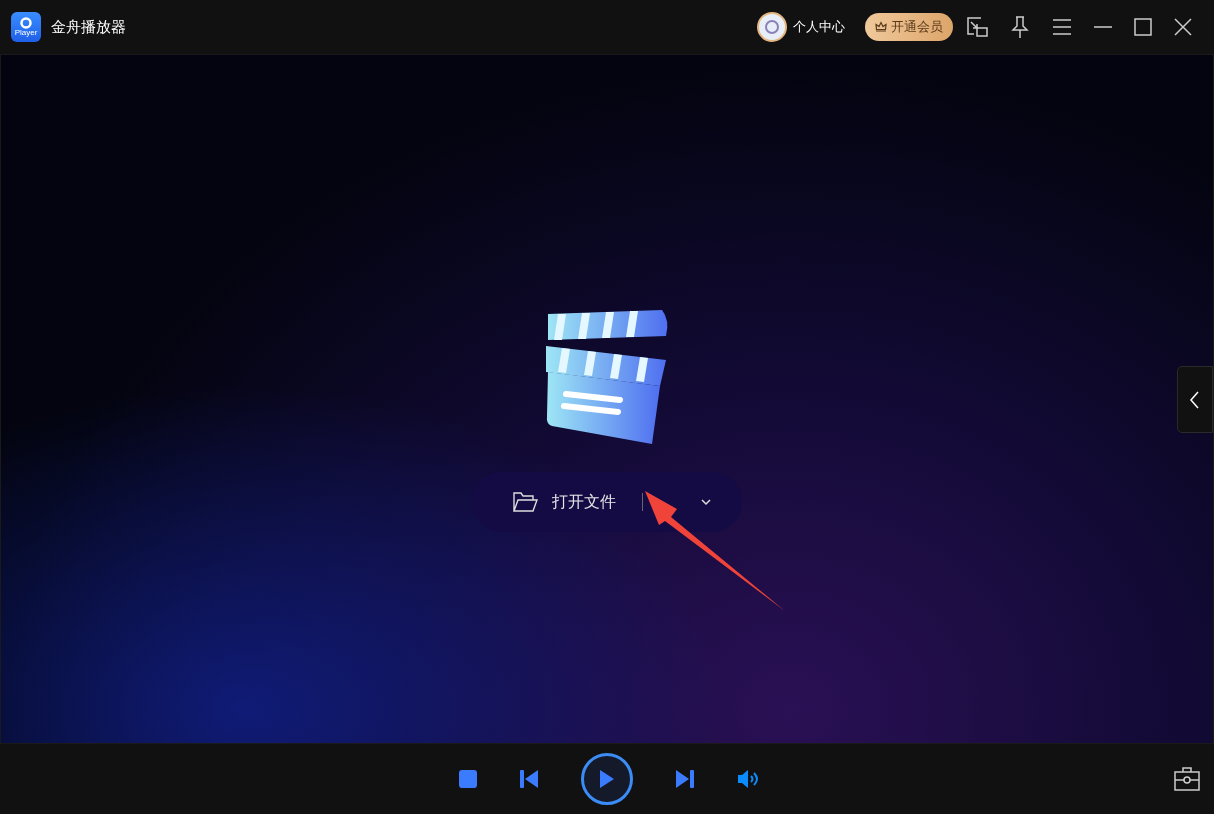 The width and height of the screenshot is (1214, 814). What do you see at coordinates (525, 502) in the screenshot?
I see `folder-icon` at bounding box center [525, 502].